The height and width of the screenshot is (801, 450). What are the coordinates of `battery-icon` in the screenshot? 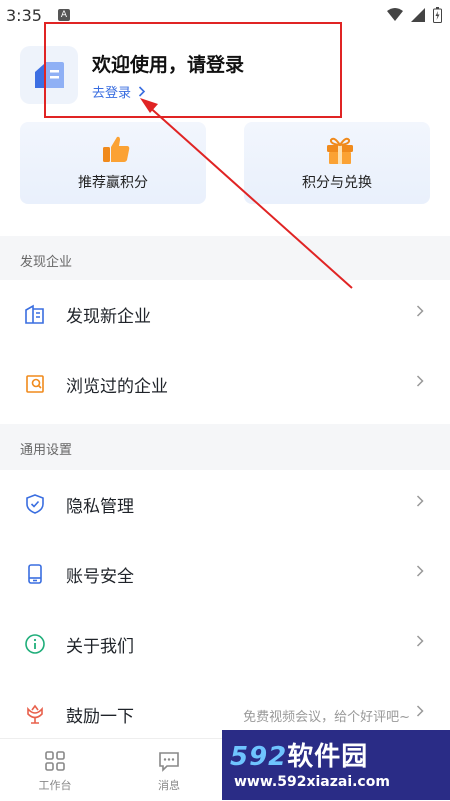 It's located at (437, 15).